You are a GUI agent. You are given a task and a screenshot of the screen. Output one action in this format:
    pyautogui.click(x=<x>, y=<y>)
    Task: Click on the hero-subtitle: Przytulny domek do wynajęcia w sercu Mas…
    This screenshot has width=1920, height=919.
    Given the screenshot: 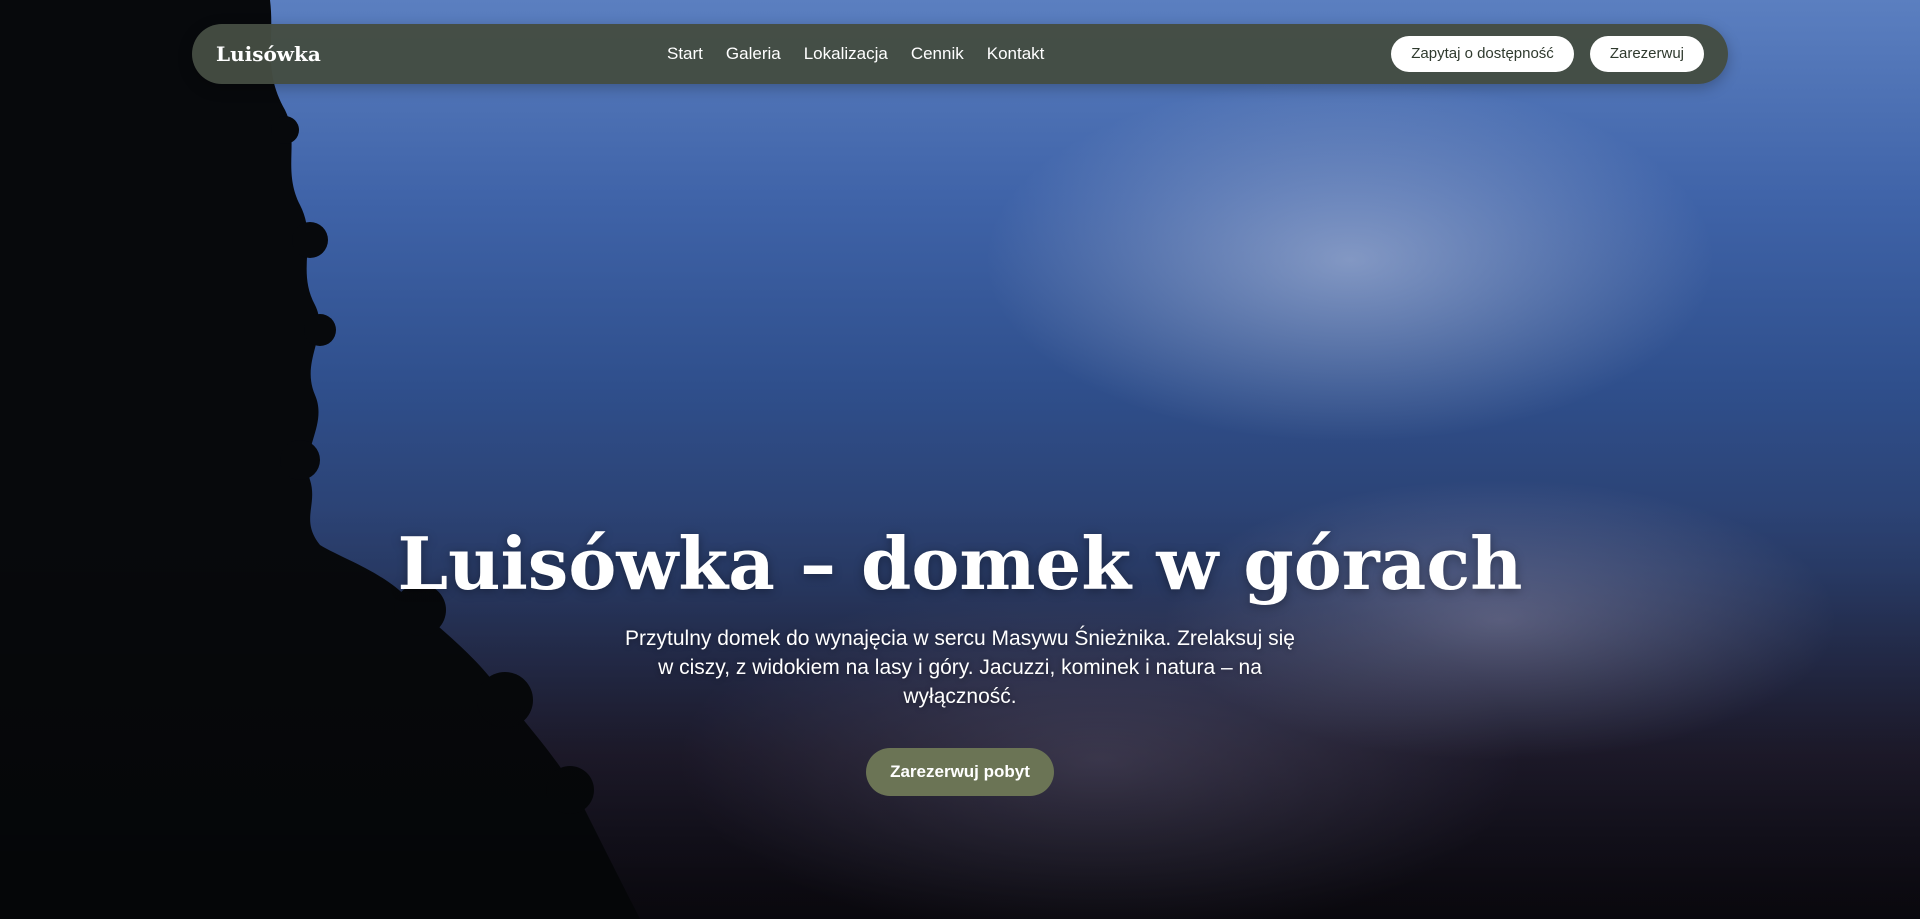 What is the action you would take?
    pyautogui.click(x=960, y=667)
    